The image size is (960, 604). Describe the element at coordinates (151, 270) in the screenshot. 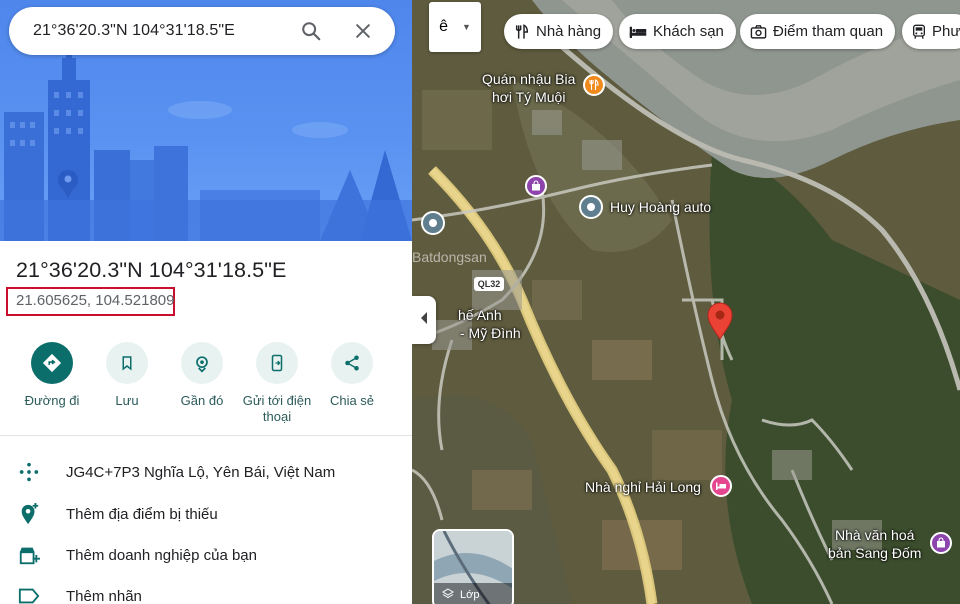

I see `place-title: 21°36'20.3"N 104°31'18.5"E` at that location.